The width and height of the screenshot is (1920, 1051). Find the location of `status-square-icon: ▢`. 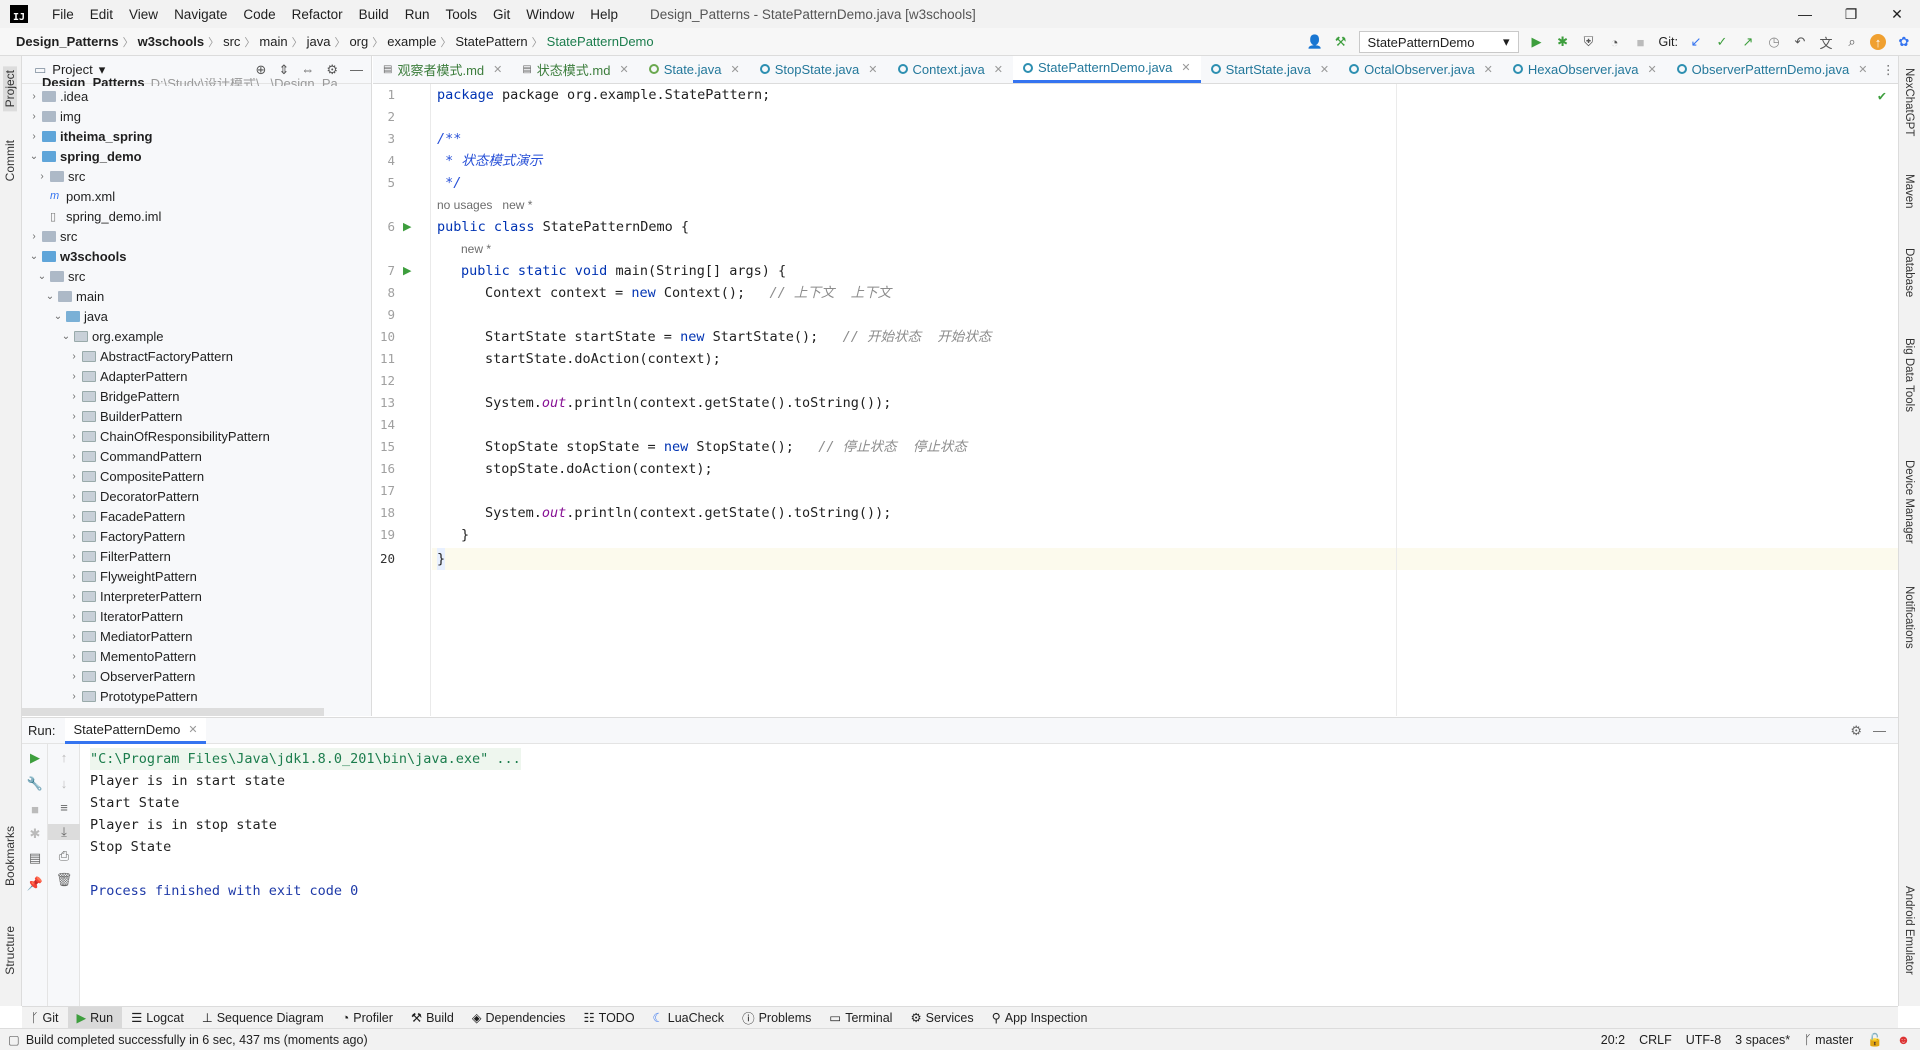

status-square-icon: ▢ is located at coordinates (14, 1039).